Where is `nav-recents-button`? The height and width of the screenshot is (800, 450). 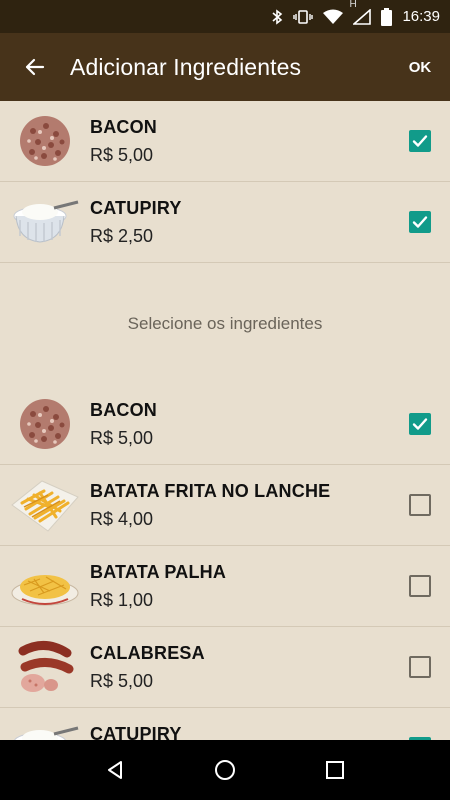 nav-recents-button is located at coordinates (335, 770).